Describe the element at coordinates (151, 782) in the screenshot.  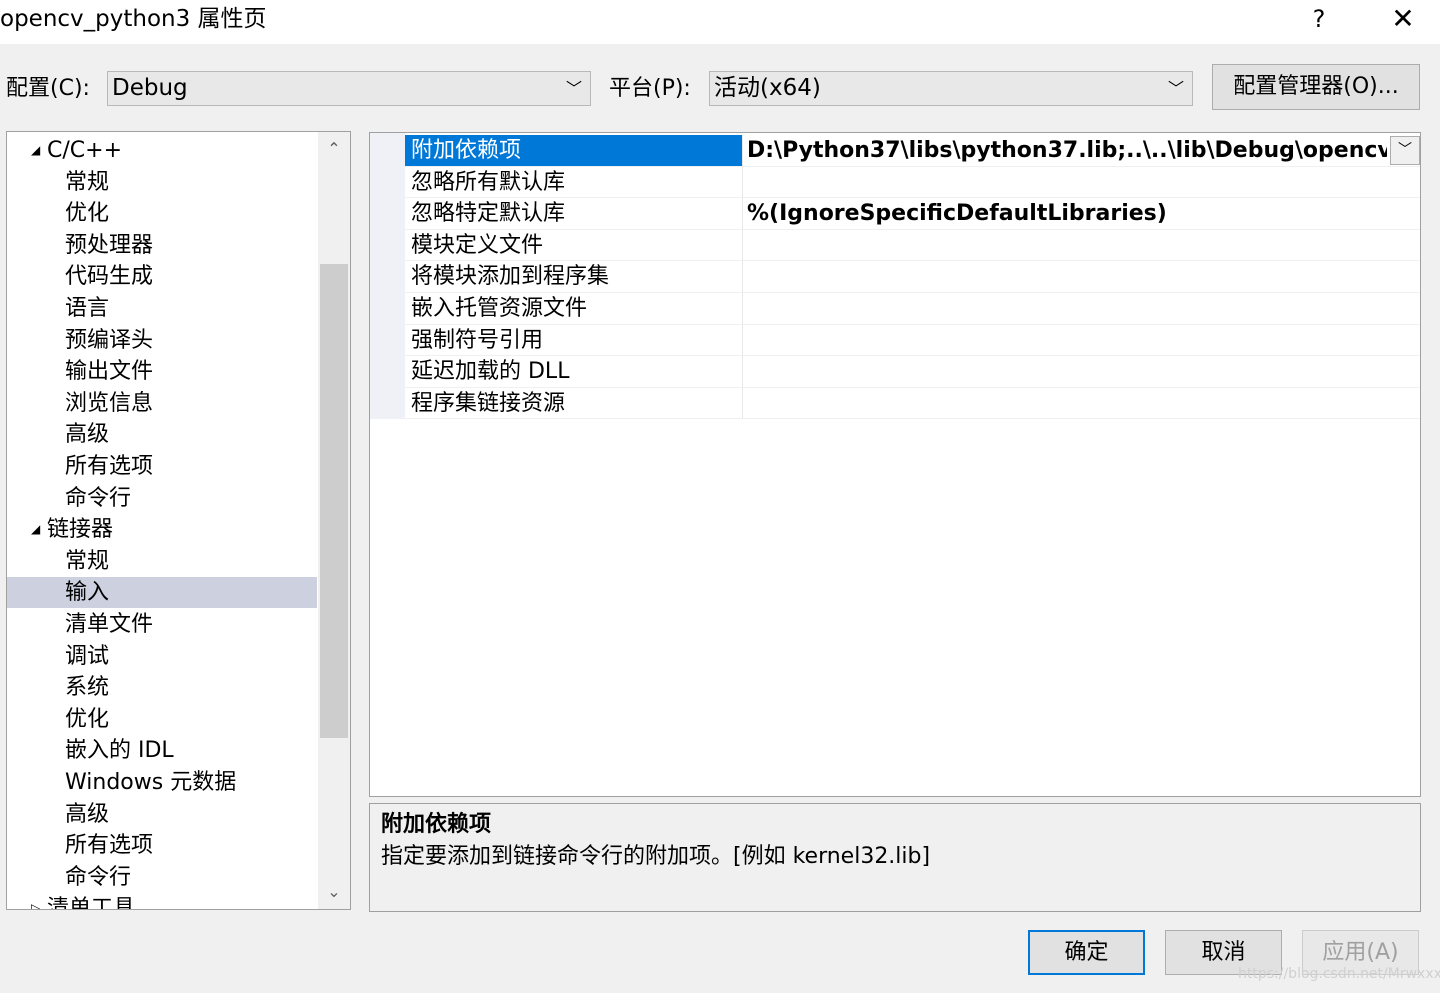
I see `tree-item-label: Windows 元数据` at that location.